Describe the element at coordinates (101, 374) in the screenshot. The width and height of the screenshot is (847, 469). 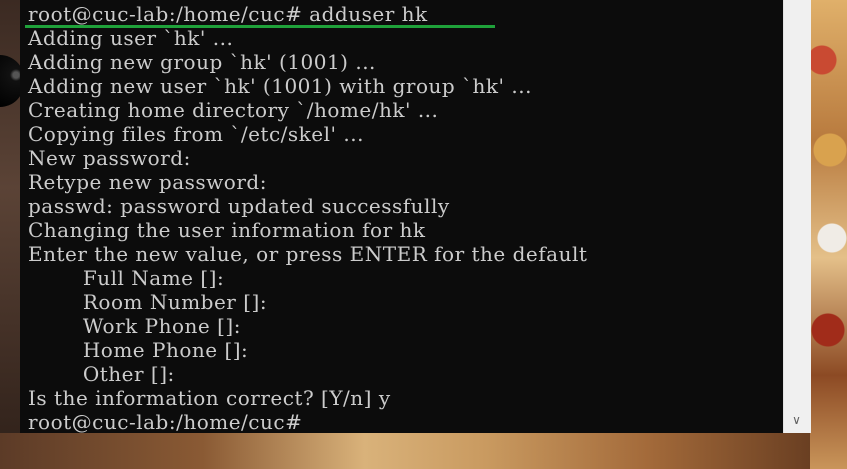
I see `terminal-line: Other []:` at that location.